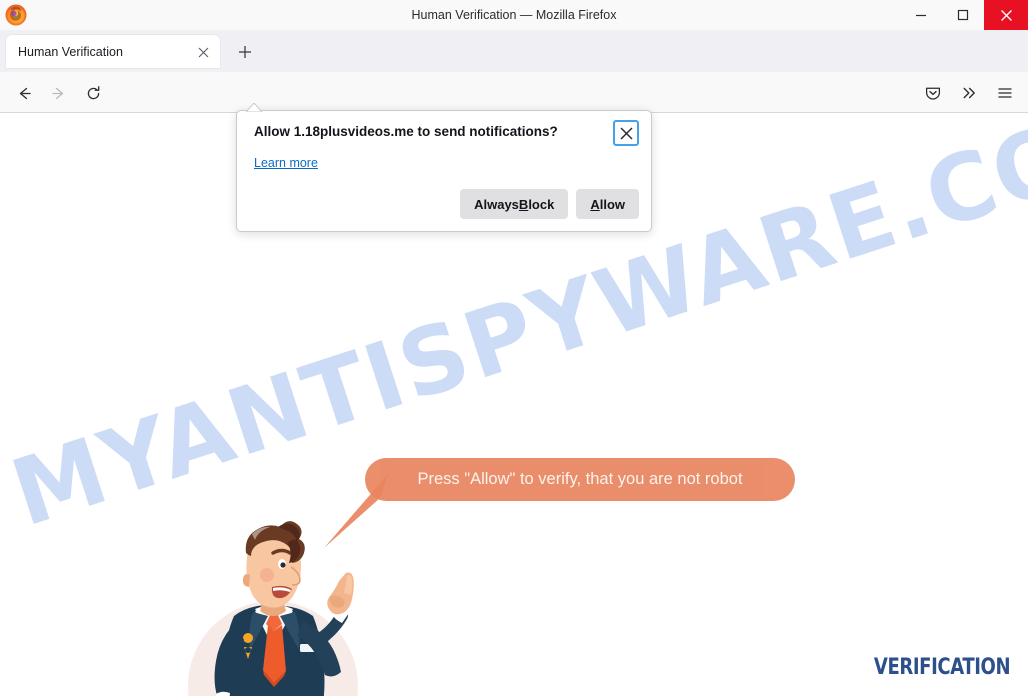 The height and width of the screenshot is (697, 1028). I want to click on always-block-label-post: lock, so click(541, 204).